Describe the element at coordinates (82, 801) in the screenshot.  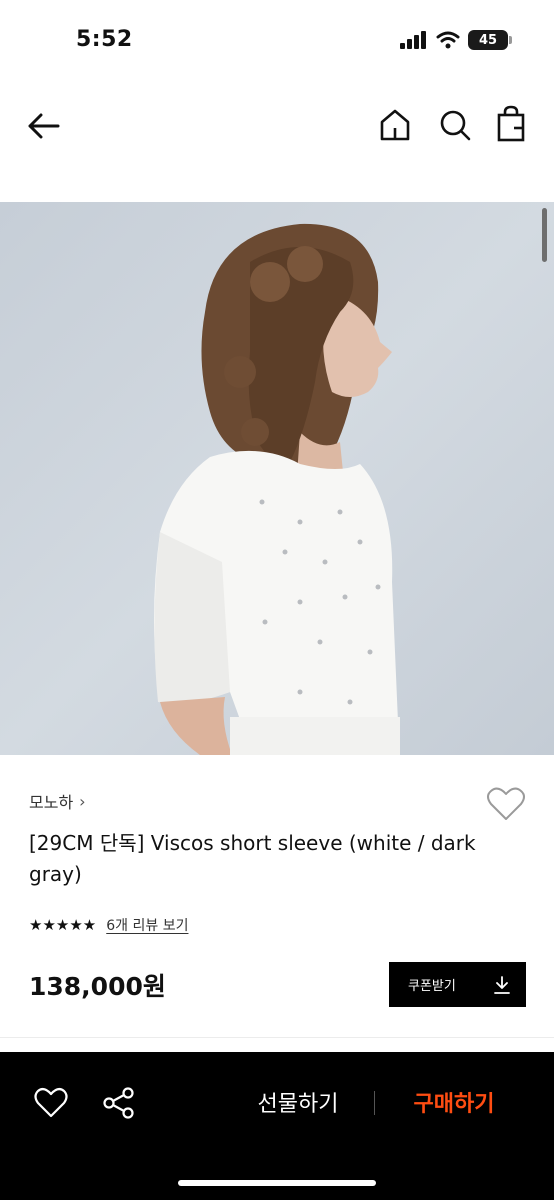
I see `chevron-right-icon: ›` at that location.